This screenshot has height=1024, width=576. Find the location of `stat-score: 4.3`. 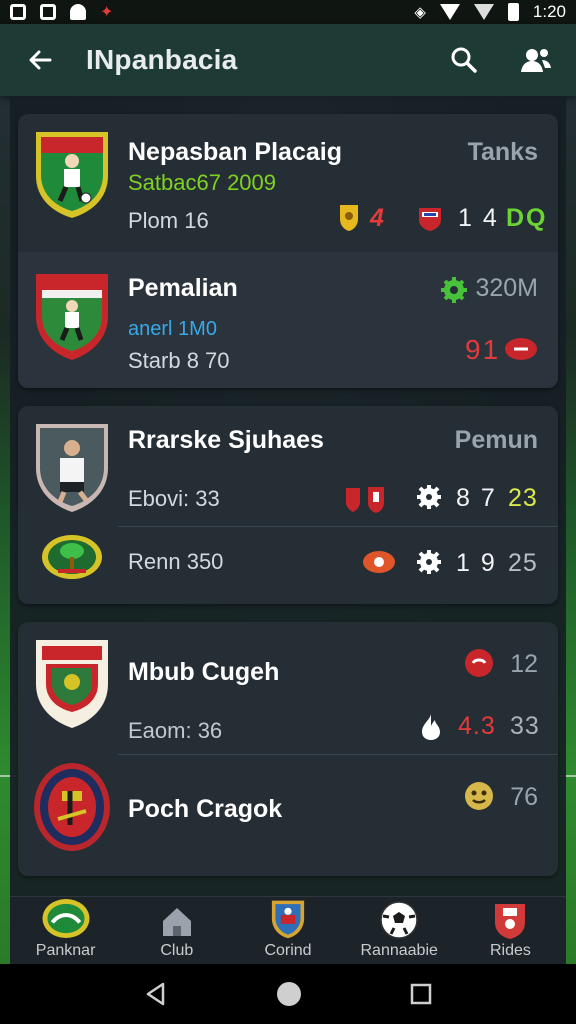

stat-score: 4.3 is located at coordinates (477, 726).